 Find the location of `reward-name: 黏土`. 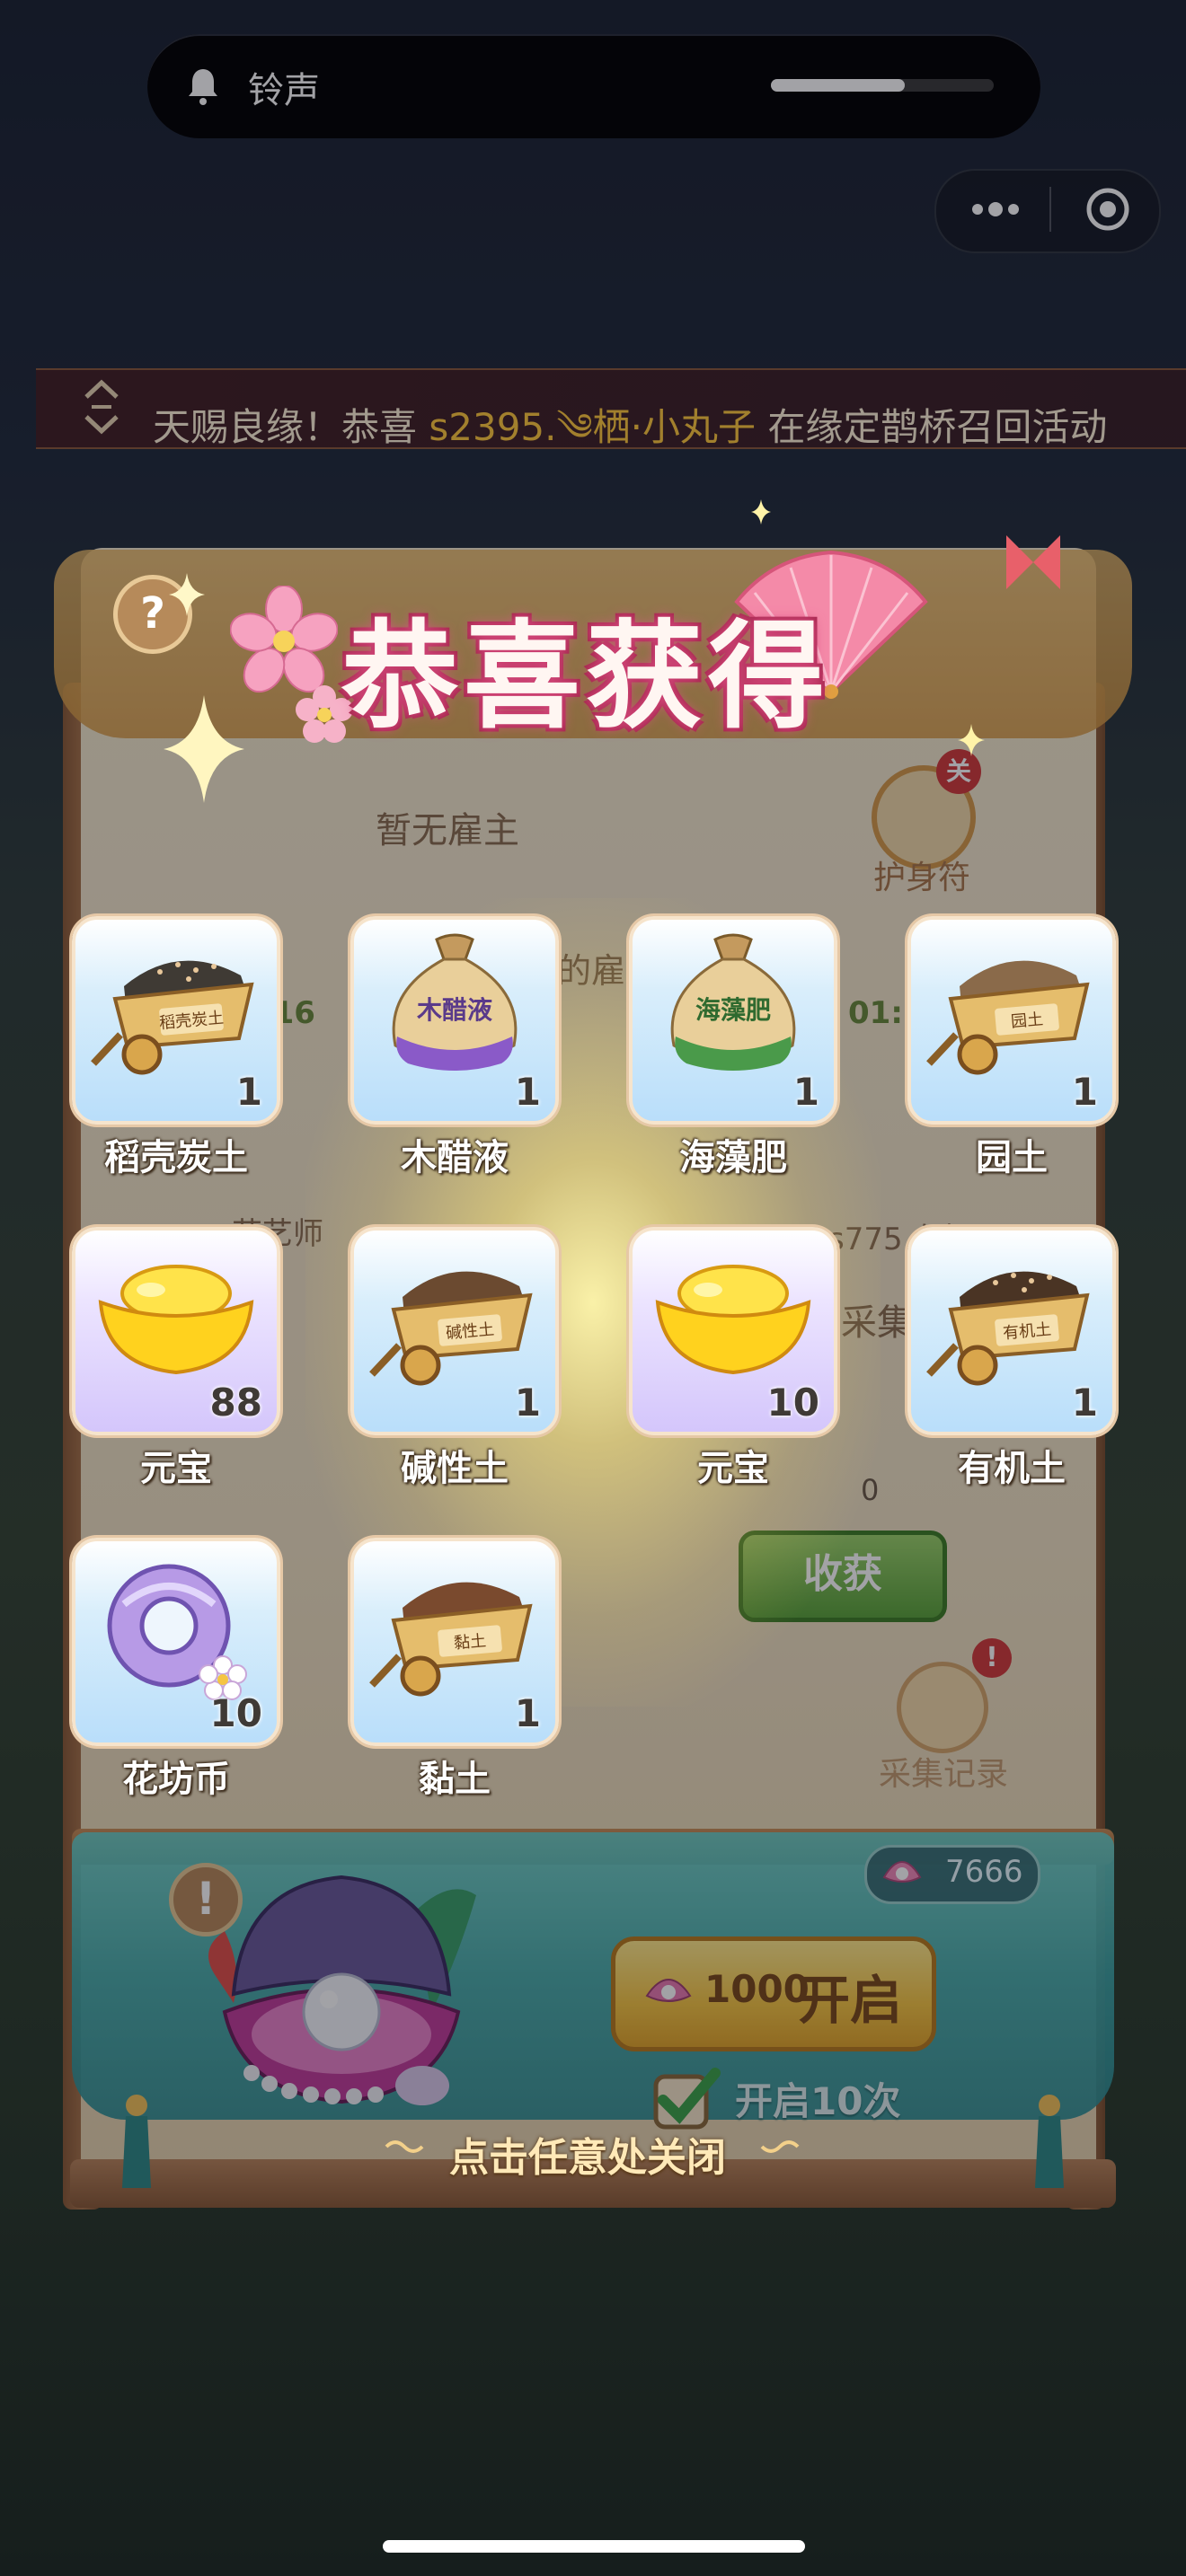

reward-name: 黏土 is located at coordinates (455, 1779).